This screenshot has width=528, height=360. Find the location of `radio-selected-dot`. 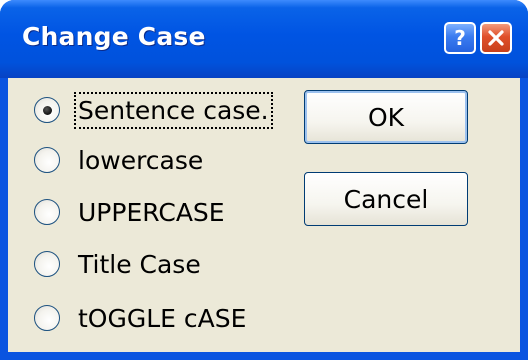

radio-selected-dot is located at coordinates (47, 110).